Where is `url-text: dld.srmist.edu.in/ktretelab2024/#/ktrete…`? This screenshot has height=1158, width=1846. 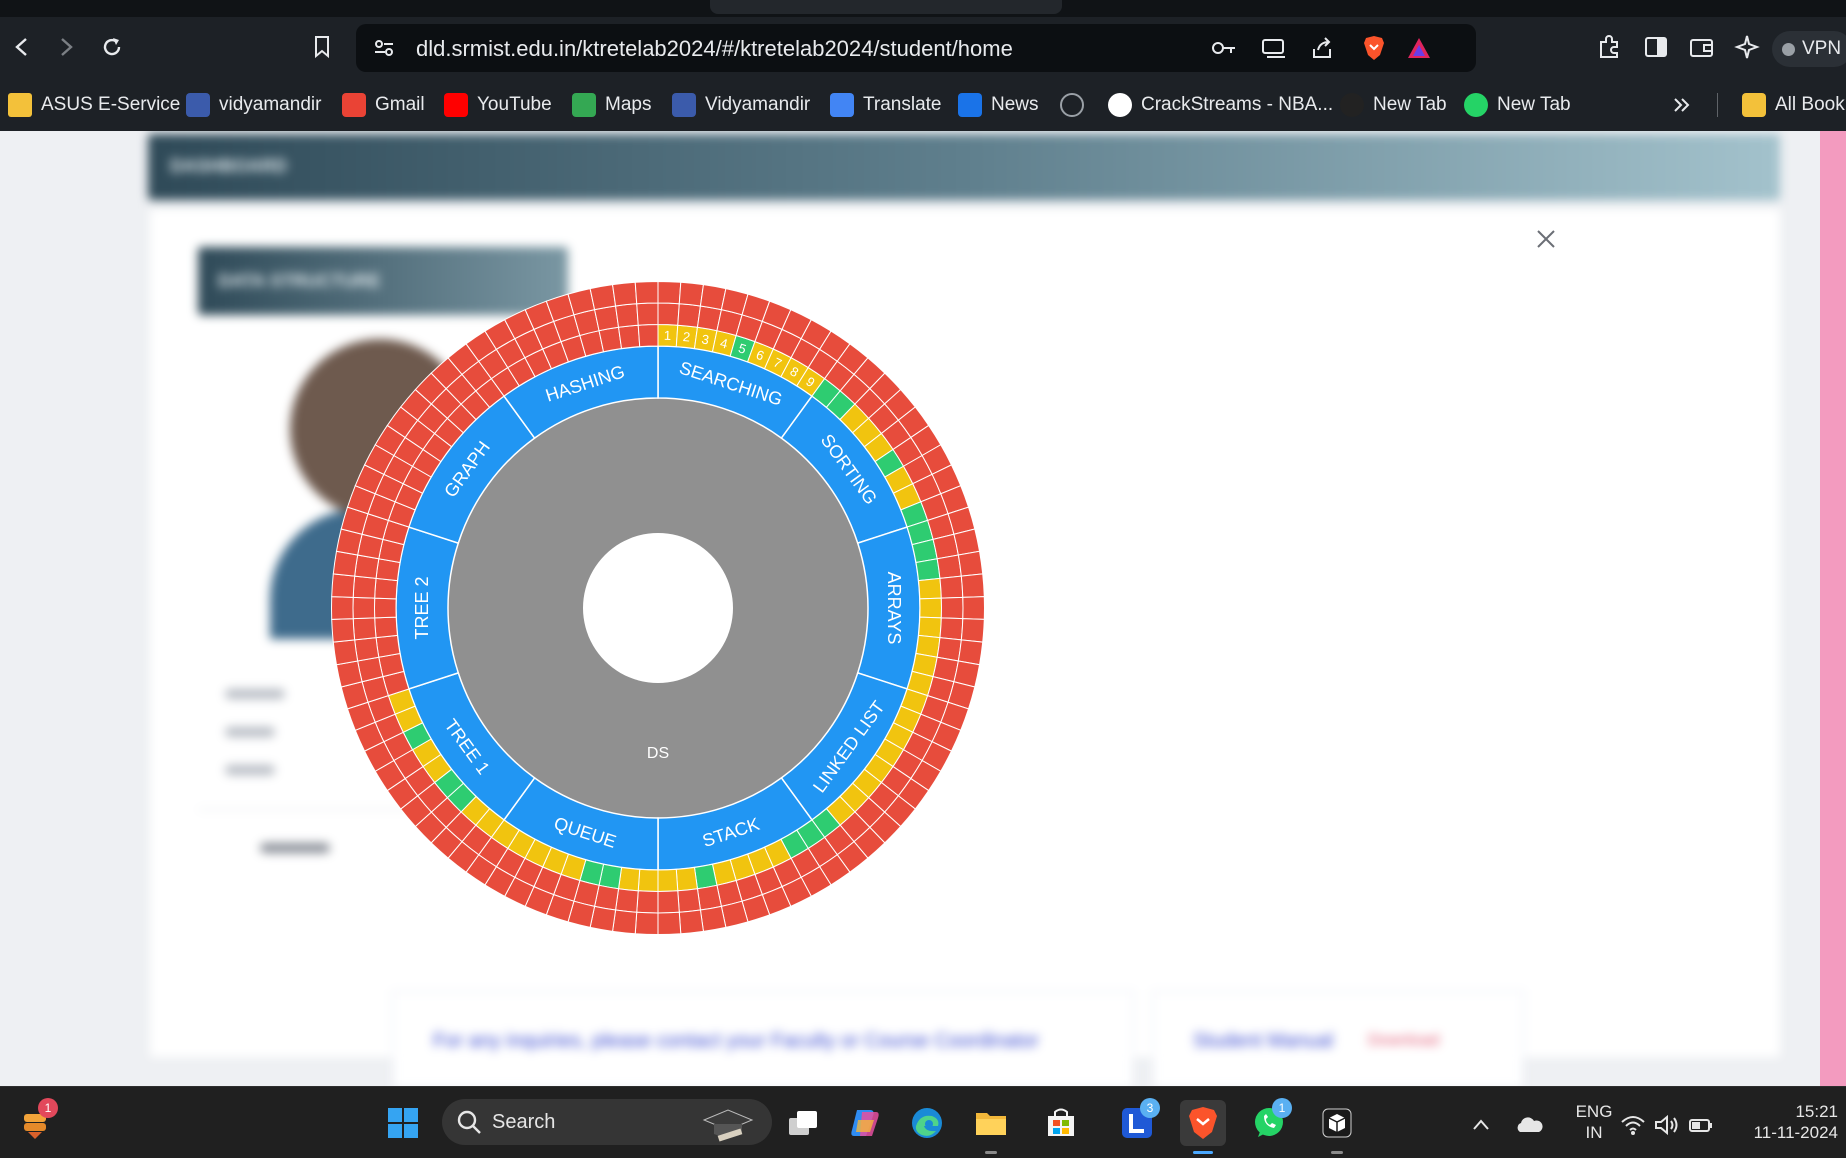 url-text: dld.srmist.edu.in/ktretelab2024/#/ktrete… is located at coordinates (714, 49).